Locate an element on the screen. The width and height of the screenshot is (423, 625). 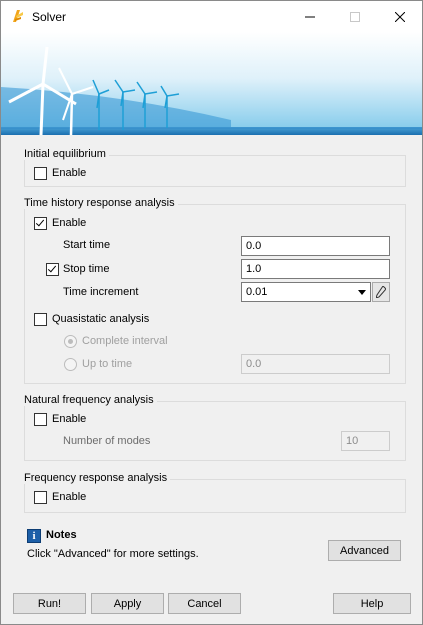
natural-frequency-enable-label: Enable is located at coordinates (69, 419).